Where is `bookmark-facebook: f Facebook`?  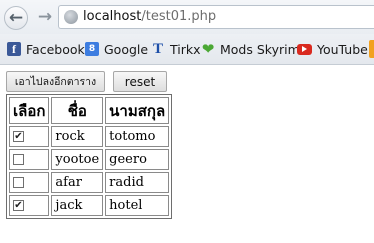
bookmark-facebook: f Facebook is located at coordinates (46, 49).